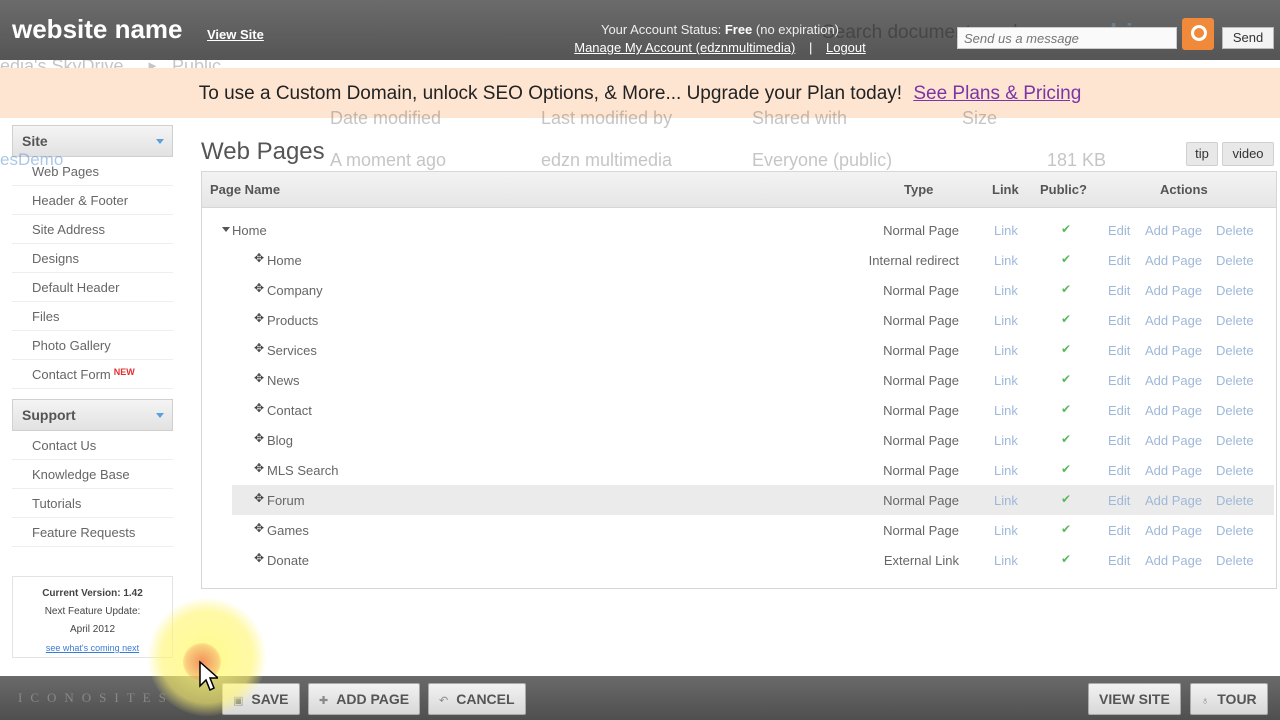 Image resolution: width=1280 pixels, height=720 pixels. What do you see at coordinates (92, 374) in the screenshot?
I see `sidebar-item-contact-form: Contact Form NEW` at bounding box center [92, 374].